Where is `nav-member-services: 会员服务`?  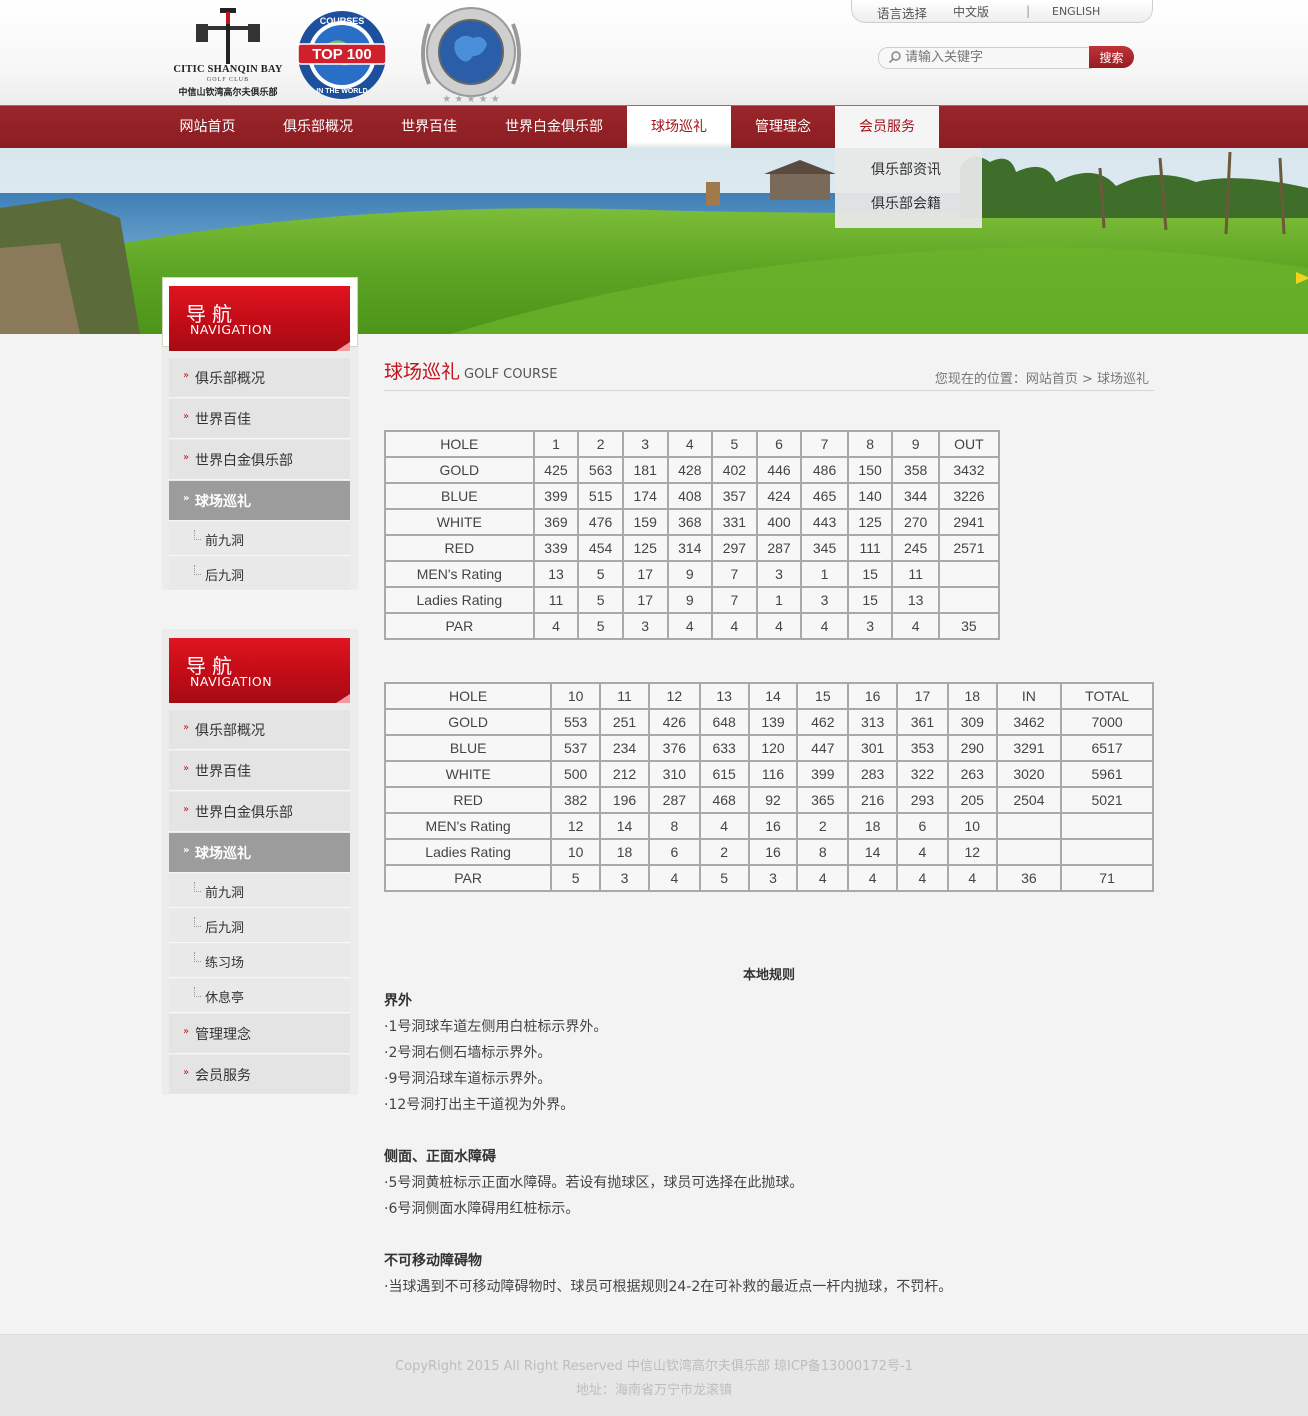
nav-member-services: 会员服务 is located at coordinates (887, 127).